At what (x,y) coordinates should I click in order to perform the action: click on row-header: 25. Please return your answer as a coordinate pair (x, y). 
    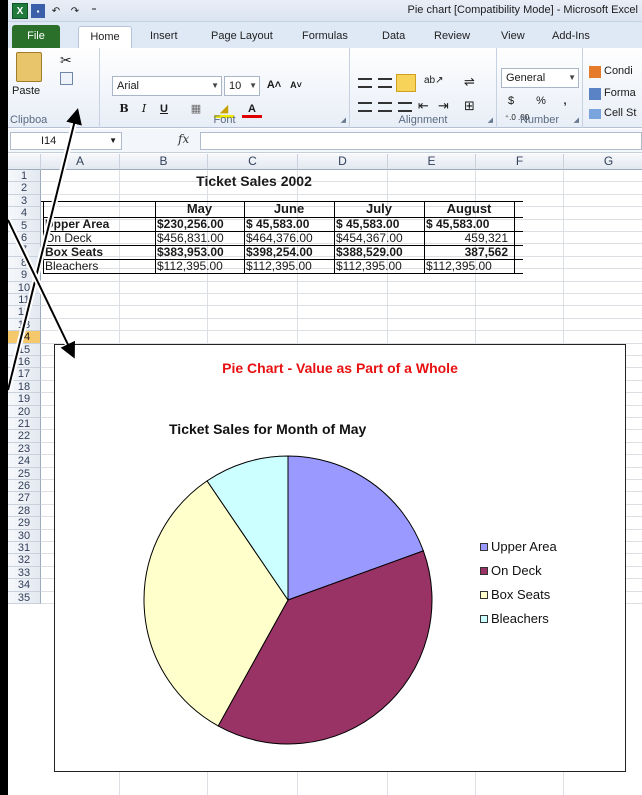
    Looking at the image, I should click on (24, 473).